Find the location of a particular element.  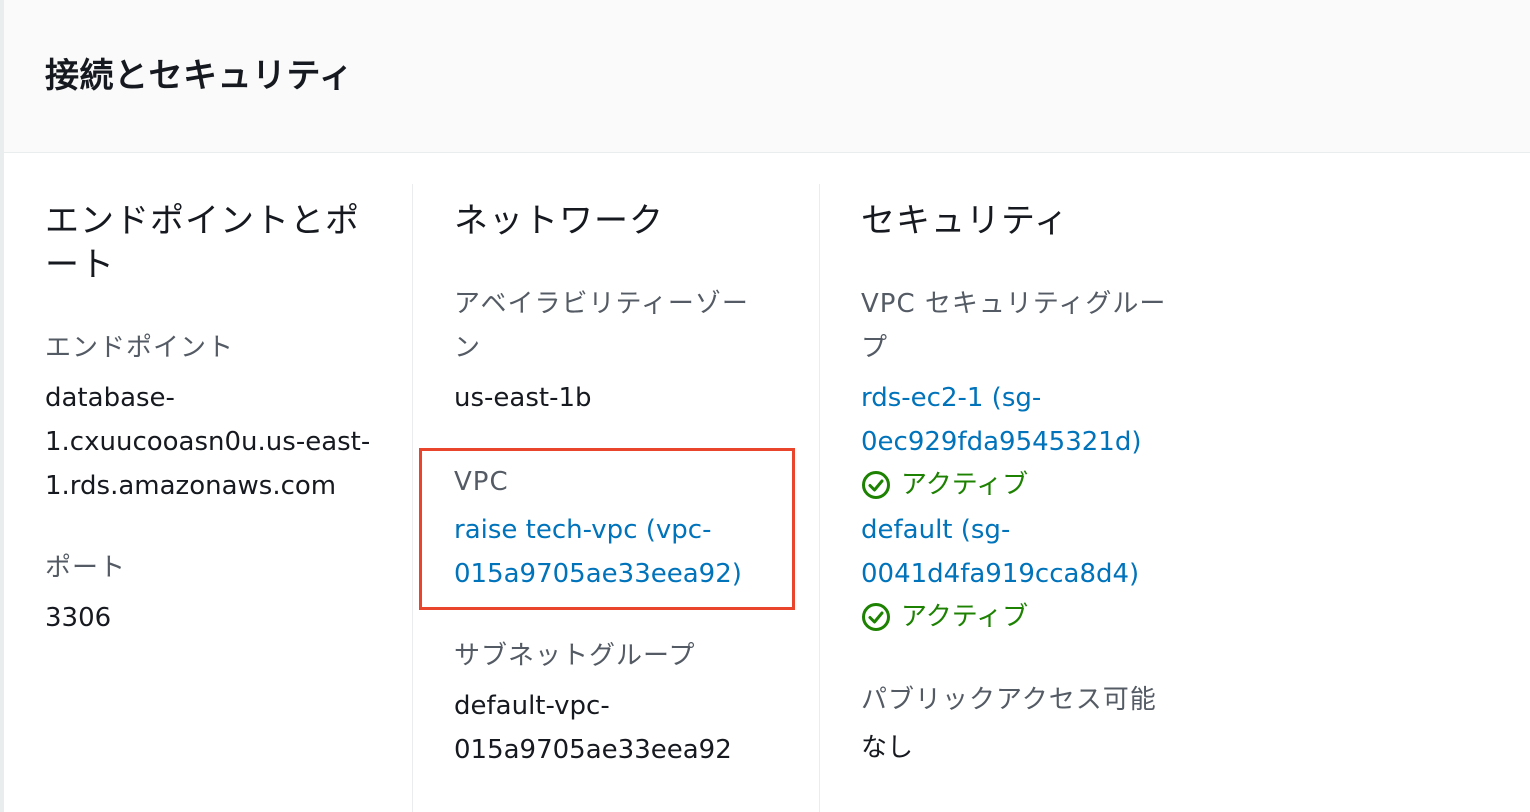

endpoint-value-line: 1.rds.amazonaws.com is located at coordinates (191, 486).